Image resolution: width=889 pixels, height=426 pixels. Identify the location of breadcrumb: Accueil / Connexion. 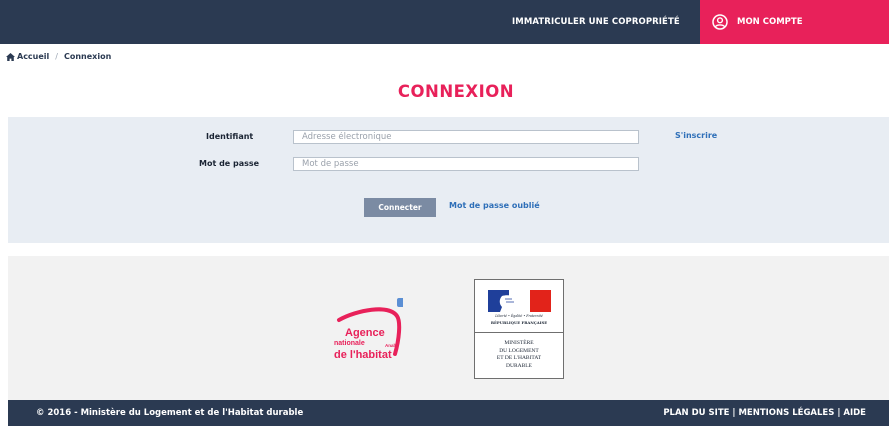
(58, 56).